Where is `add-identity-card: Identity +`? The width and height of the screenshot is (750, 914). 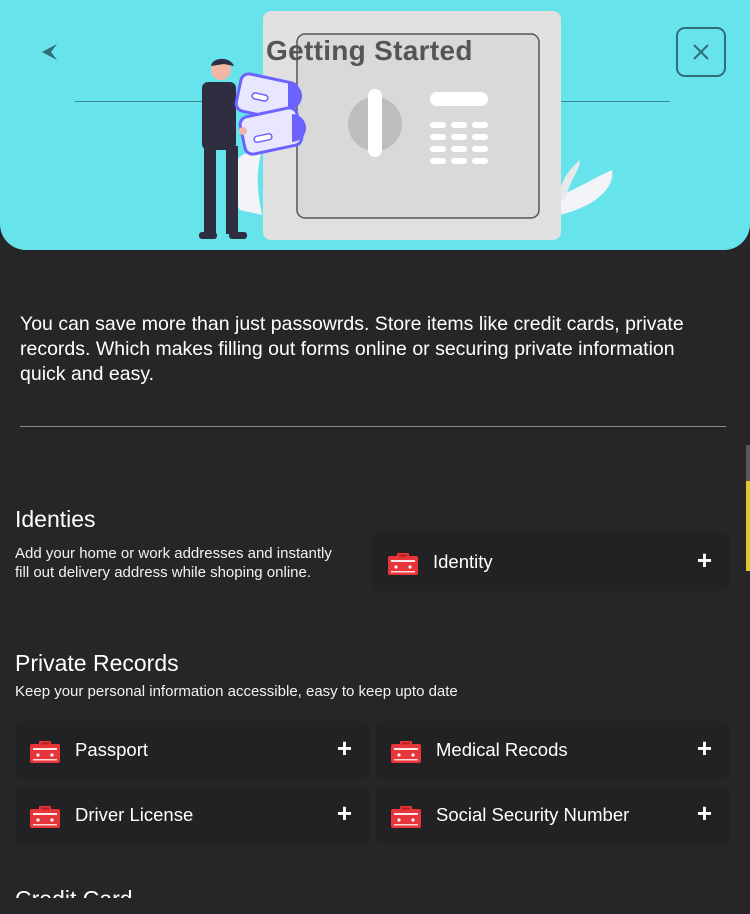
add-identity-card: Identity + is located at coordinates (551, 562).